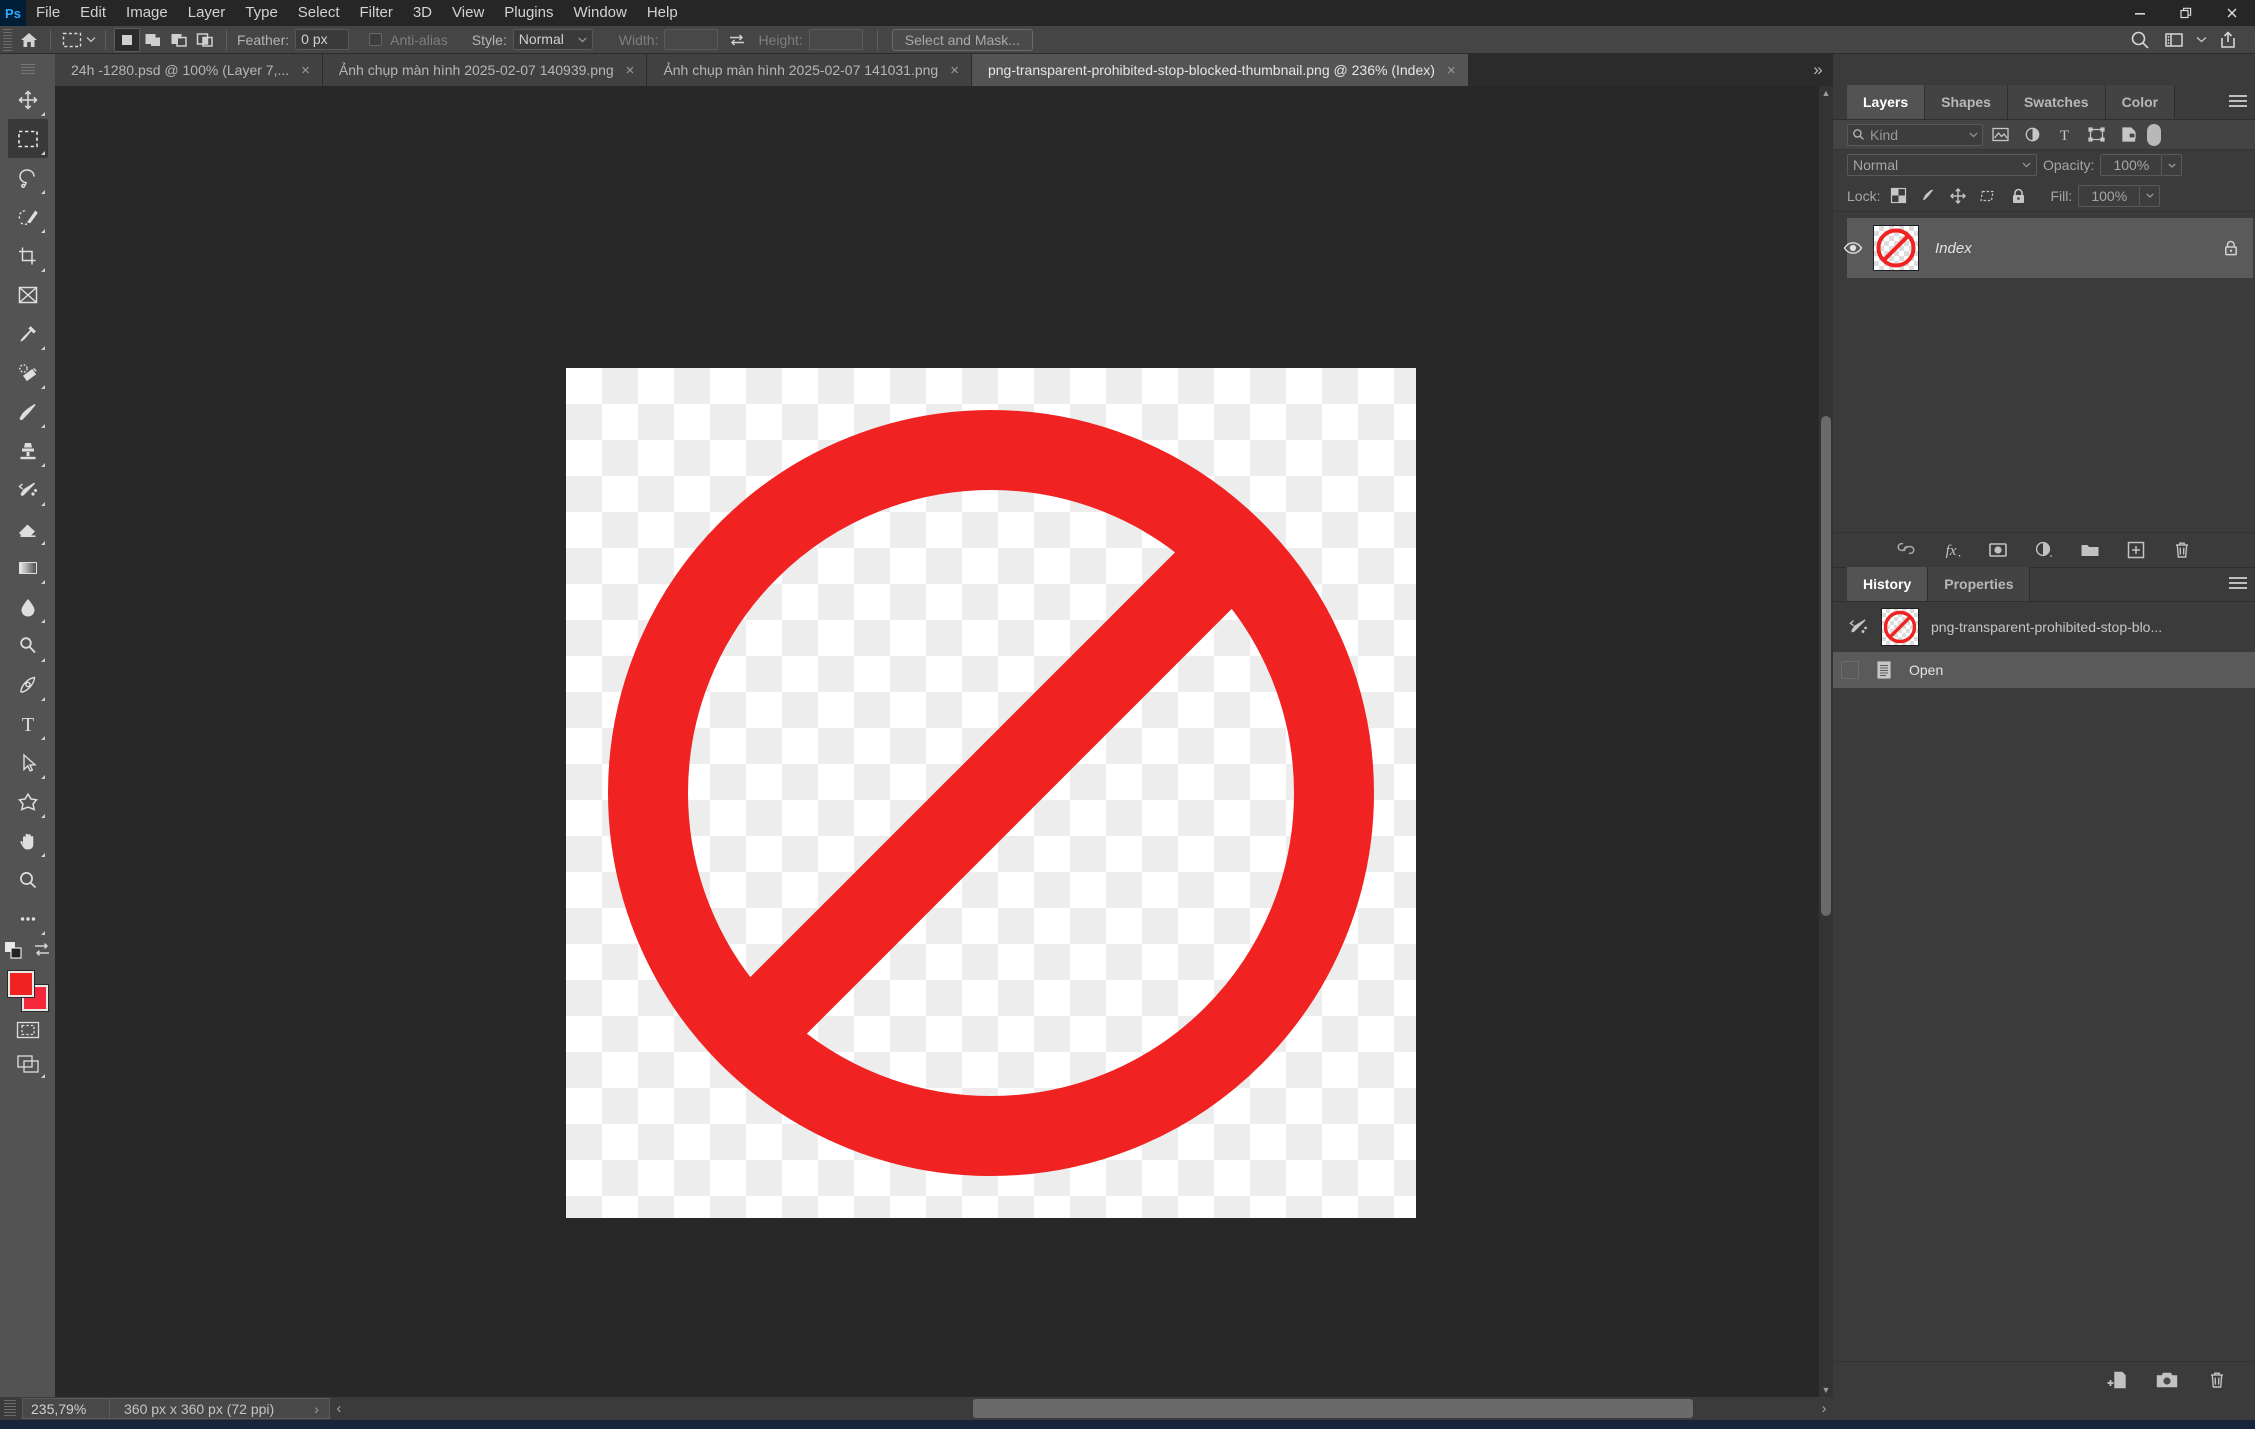 The height and width of the screenshot is (1429, 2255). I want to click on tab-history: History, so click(1888, 584).